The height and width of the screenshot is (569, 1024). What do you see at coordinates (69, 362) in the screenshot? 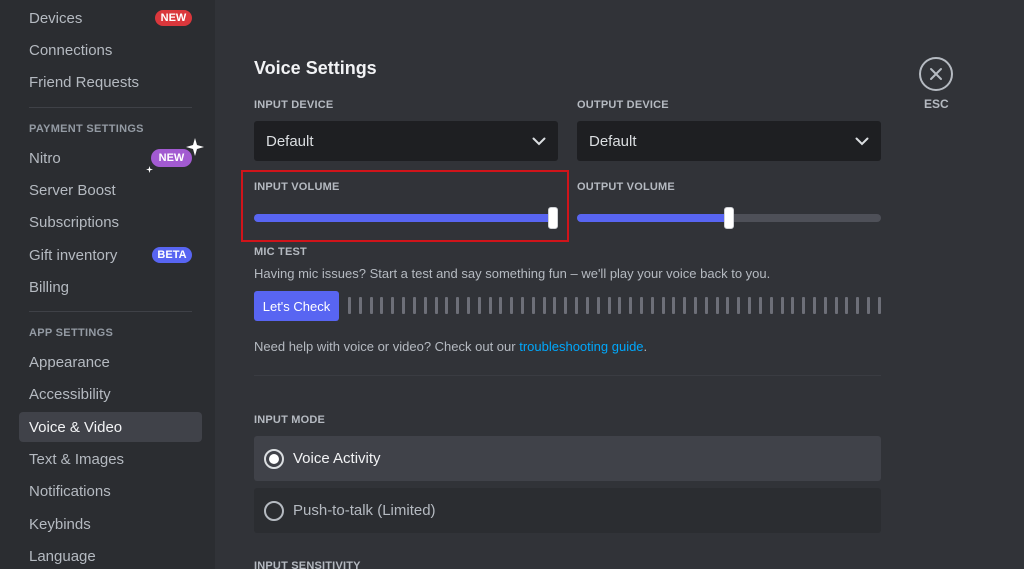
I see `sidebar-item-label: Appearance` at bounding box center [69, 362].